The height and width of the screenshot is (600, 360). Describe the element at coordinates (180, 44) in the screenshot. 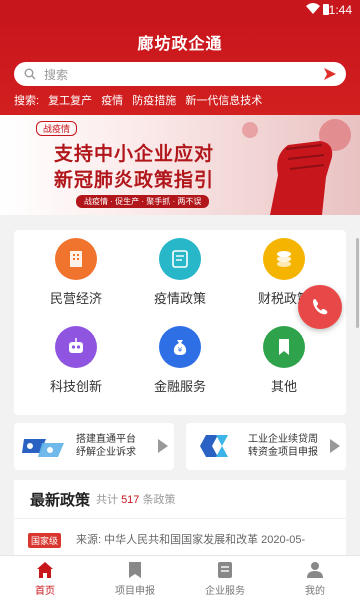

I see `app-title: 廊坊政企通` at that location.